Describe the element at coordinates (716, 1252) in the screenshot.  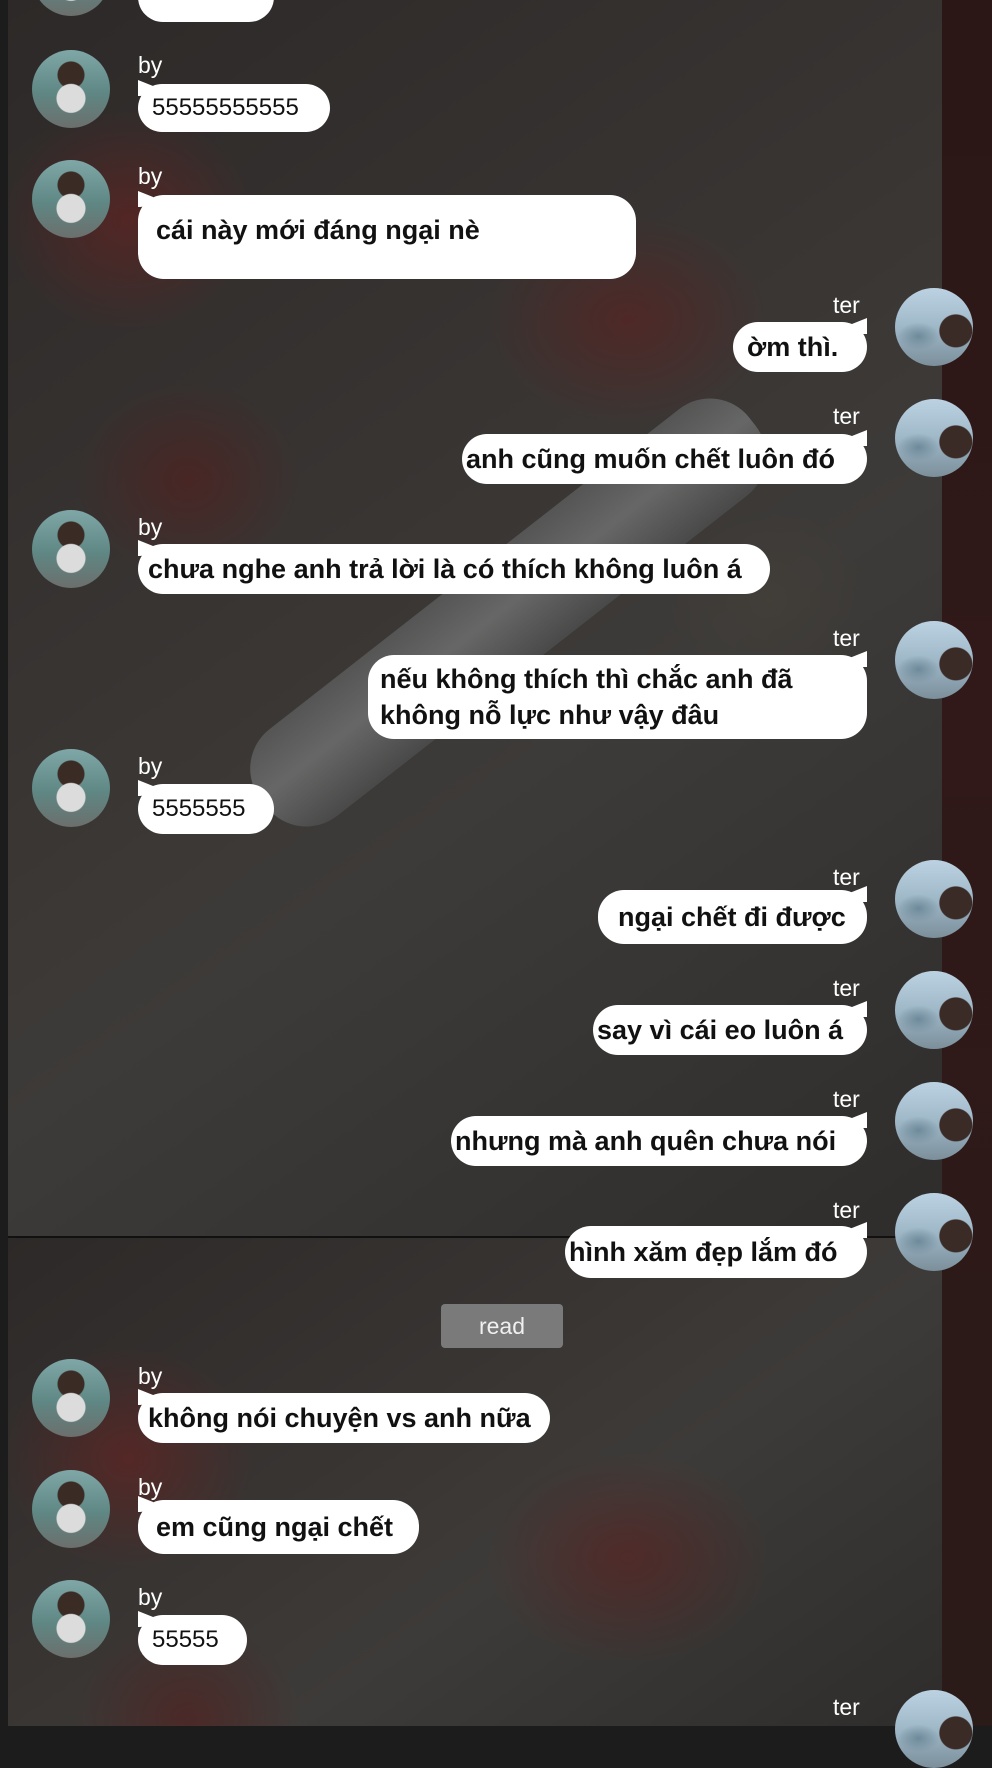
I see `message-bubble: hình xăm đẹp lắm đó` at that location.